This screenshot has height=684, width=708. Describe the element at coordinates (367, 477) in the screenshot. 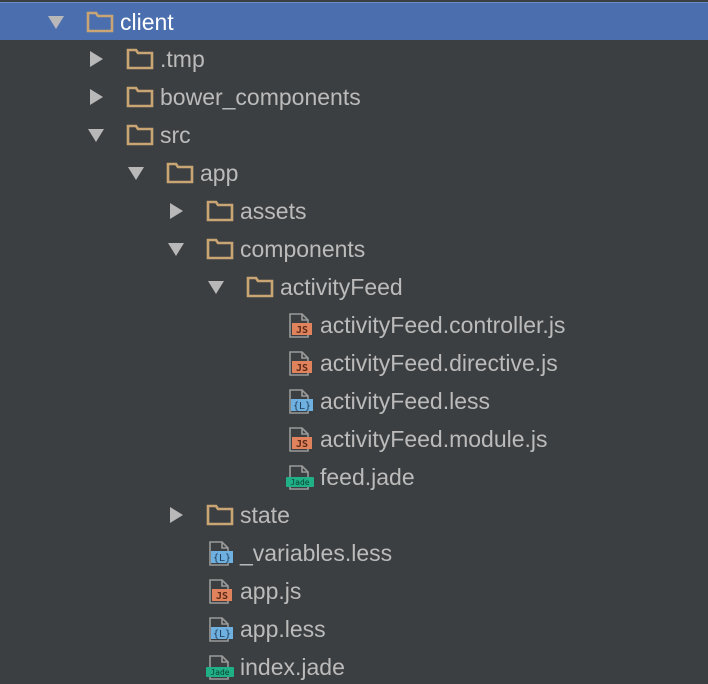

I see `tree-item-label: feed.jade` at that location.